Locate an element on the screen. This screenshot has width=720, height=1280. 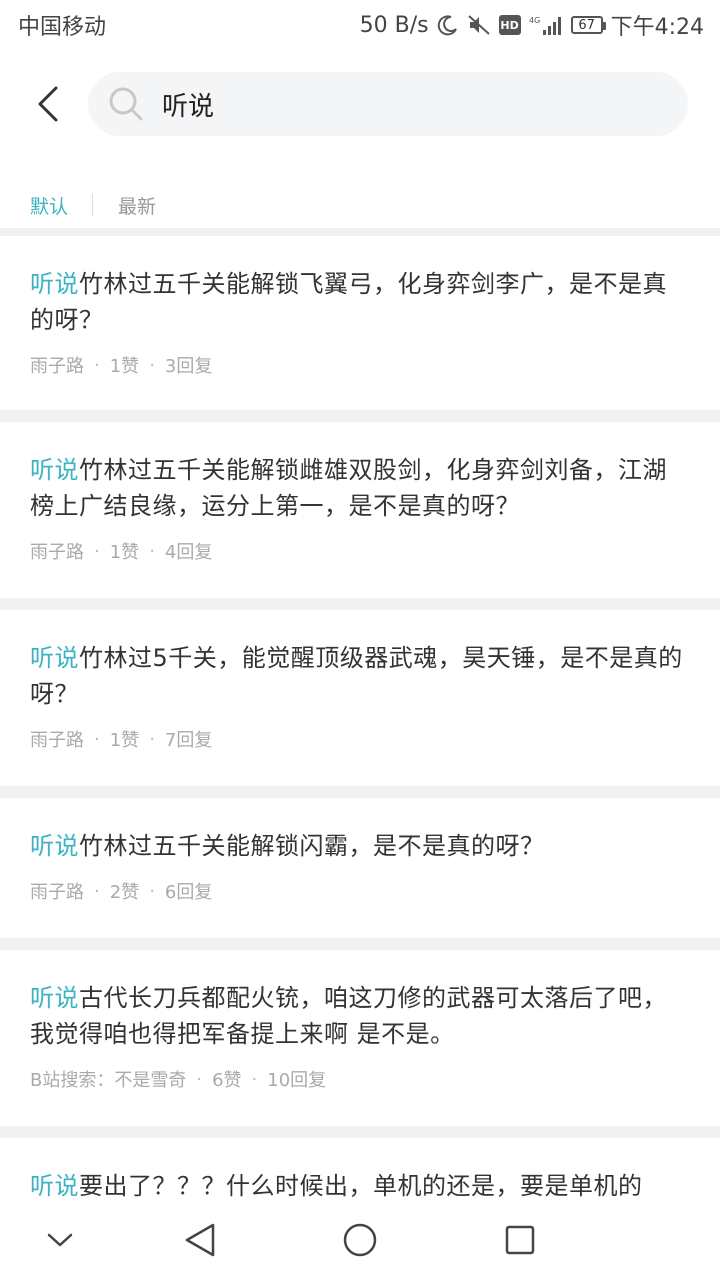
post-title-text: 要出了？？？什么时候出，单机的还是，要是单机的 is located at coordinates (361, 1186).